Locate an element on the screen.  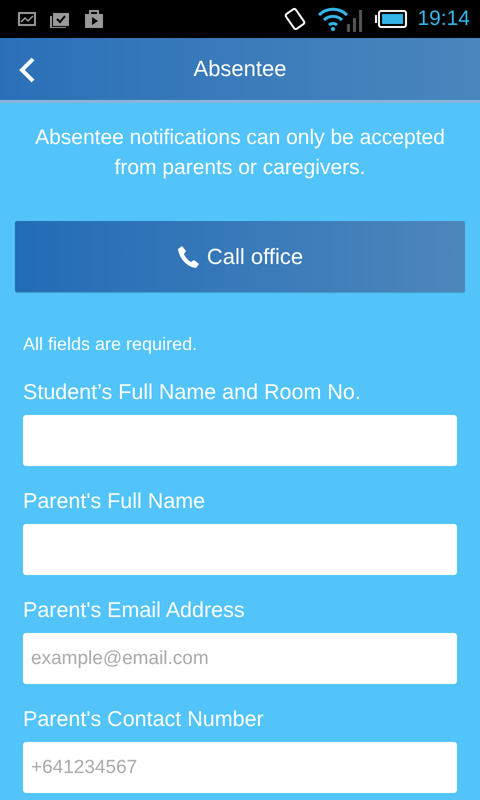
field-label: Student’s Full Name and Room No. is located at coordinates (192, 392).